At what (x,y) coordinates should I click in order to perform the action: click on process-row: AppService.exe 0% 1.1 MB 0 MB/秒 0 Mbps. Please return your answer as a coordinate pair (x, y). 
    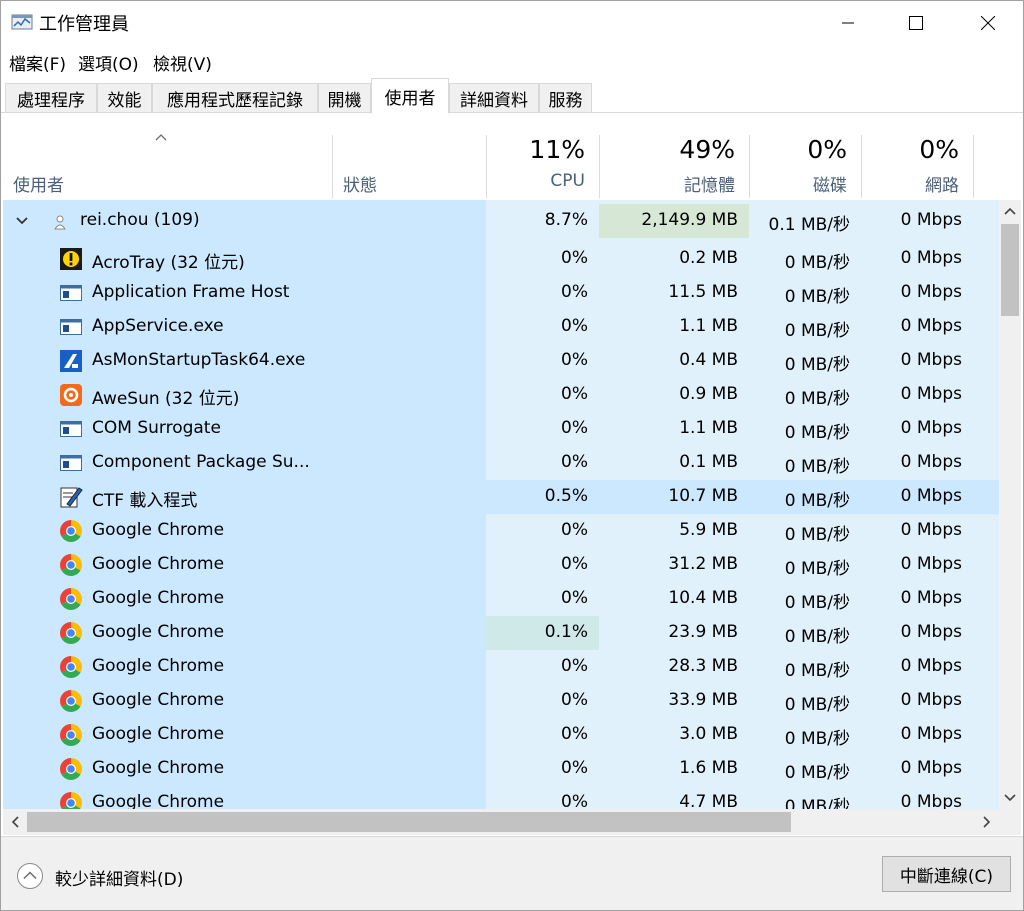
    Looking at the image, I should click on (501, 327).